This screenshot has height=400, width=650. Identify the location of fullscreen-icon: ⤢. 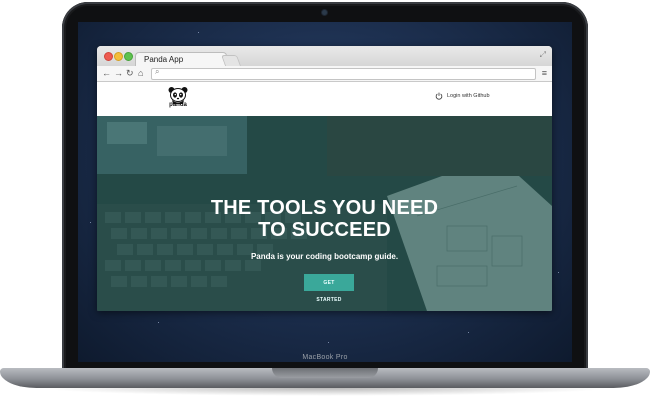
(543, 55).